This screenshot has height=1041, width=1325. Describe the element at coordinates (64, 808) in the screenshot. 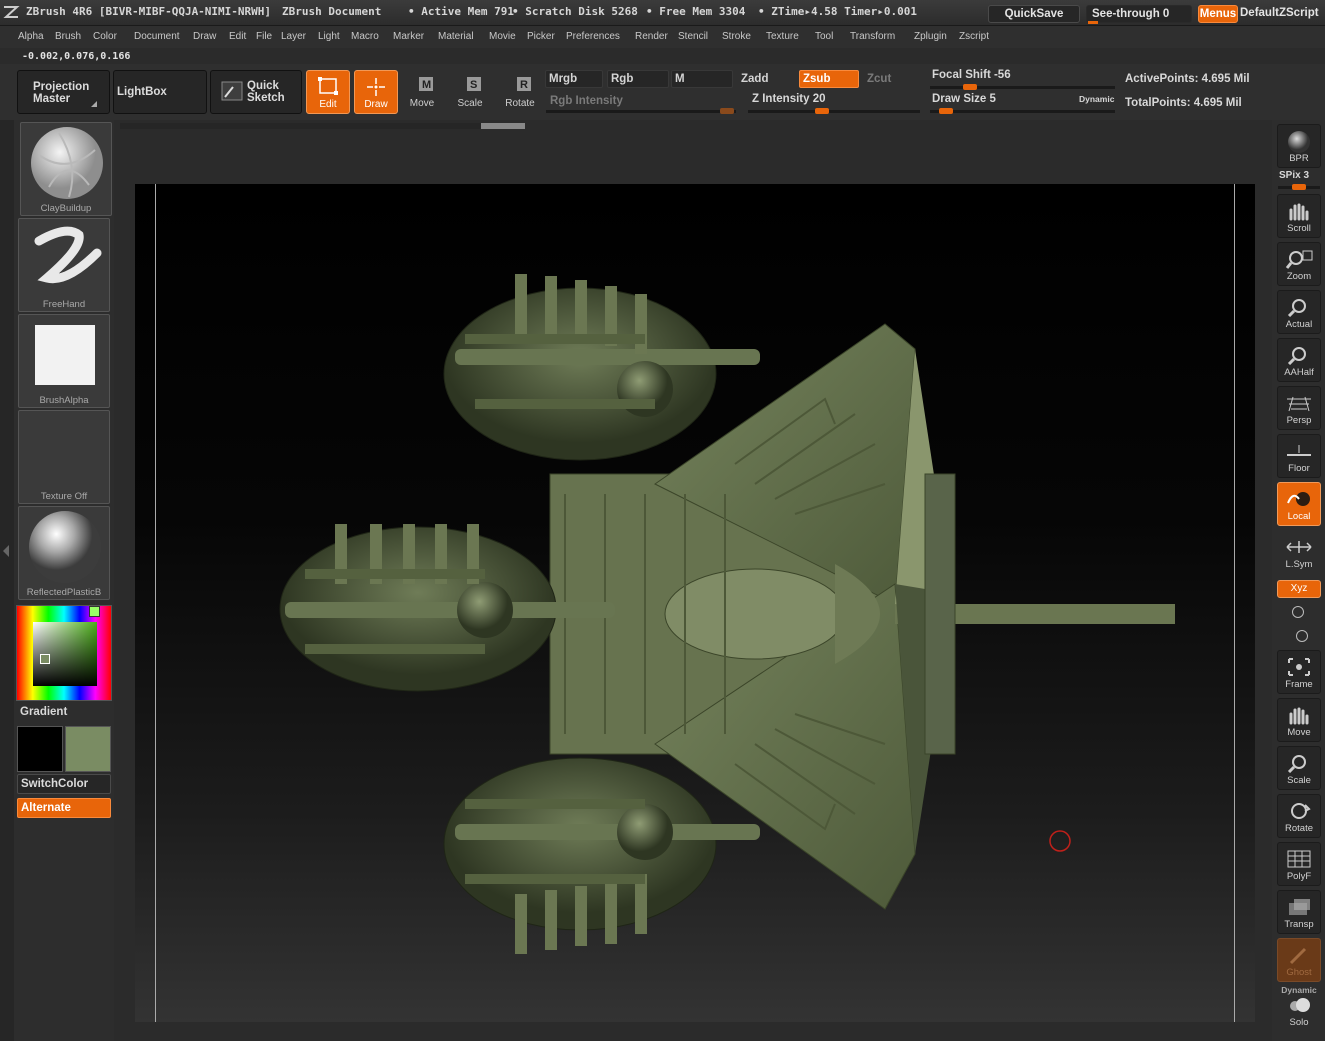

I see `alternate-button: Alternate` at that location.